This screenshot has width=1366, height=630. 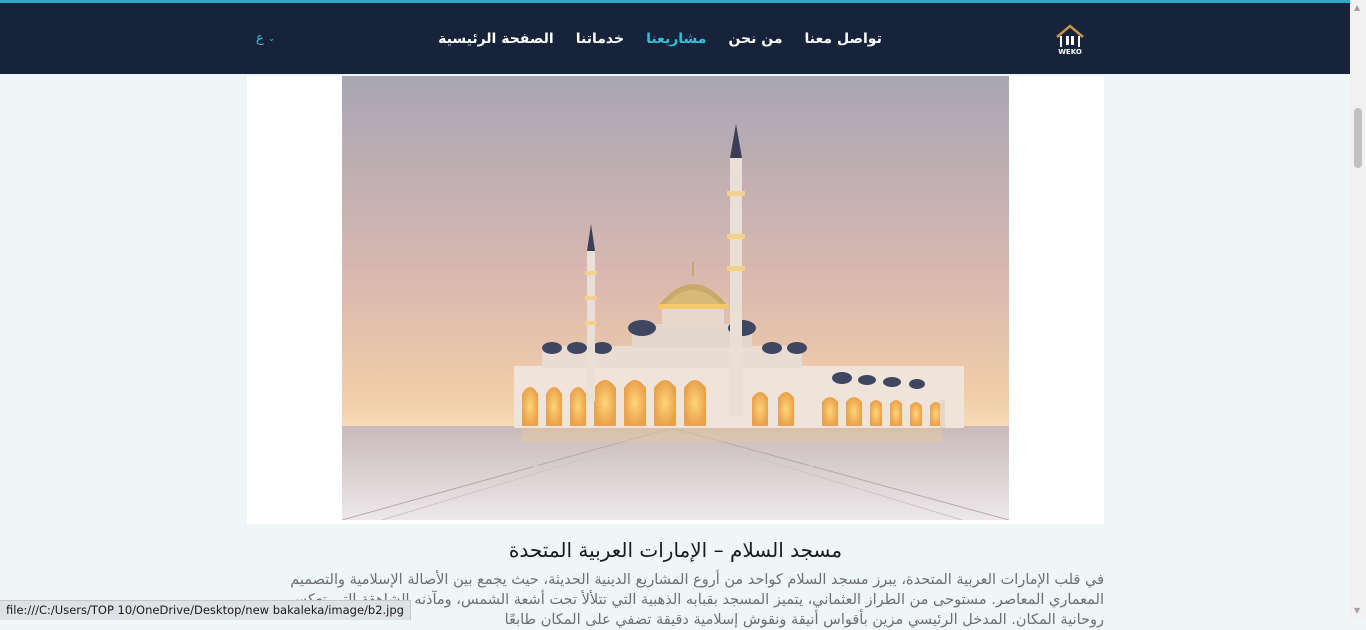 I want to click on building-logo-icon: WEKO, so click(x=1070, y=40).